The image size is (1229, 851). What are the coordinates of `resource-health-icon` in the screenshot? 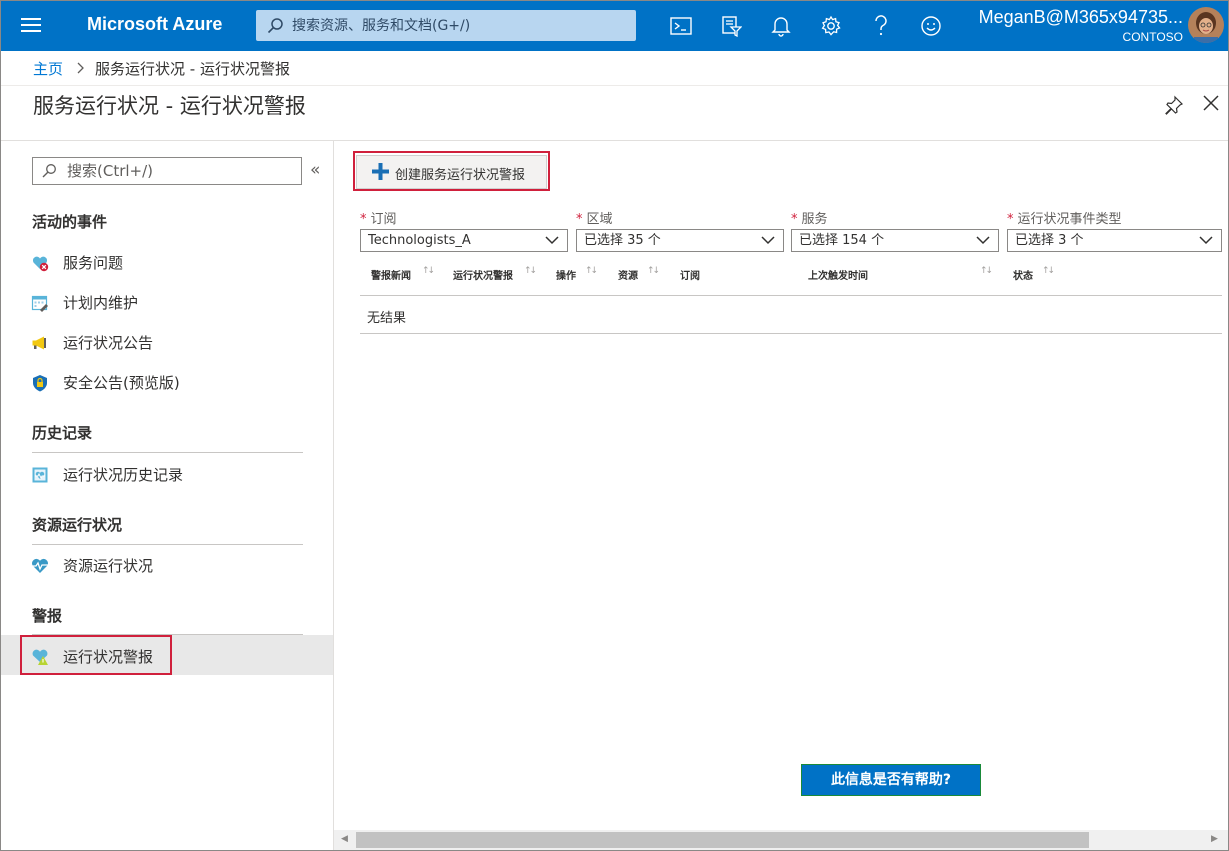 It's located at (40, 565).